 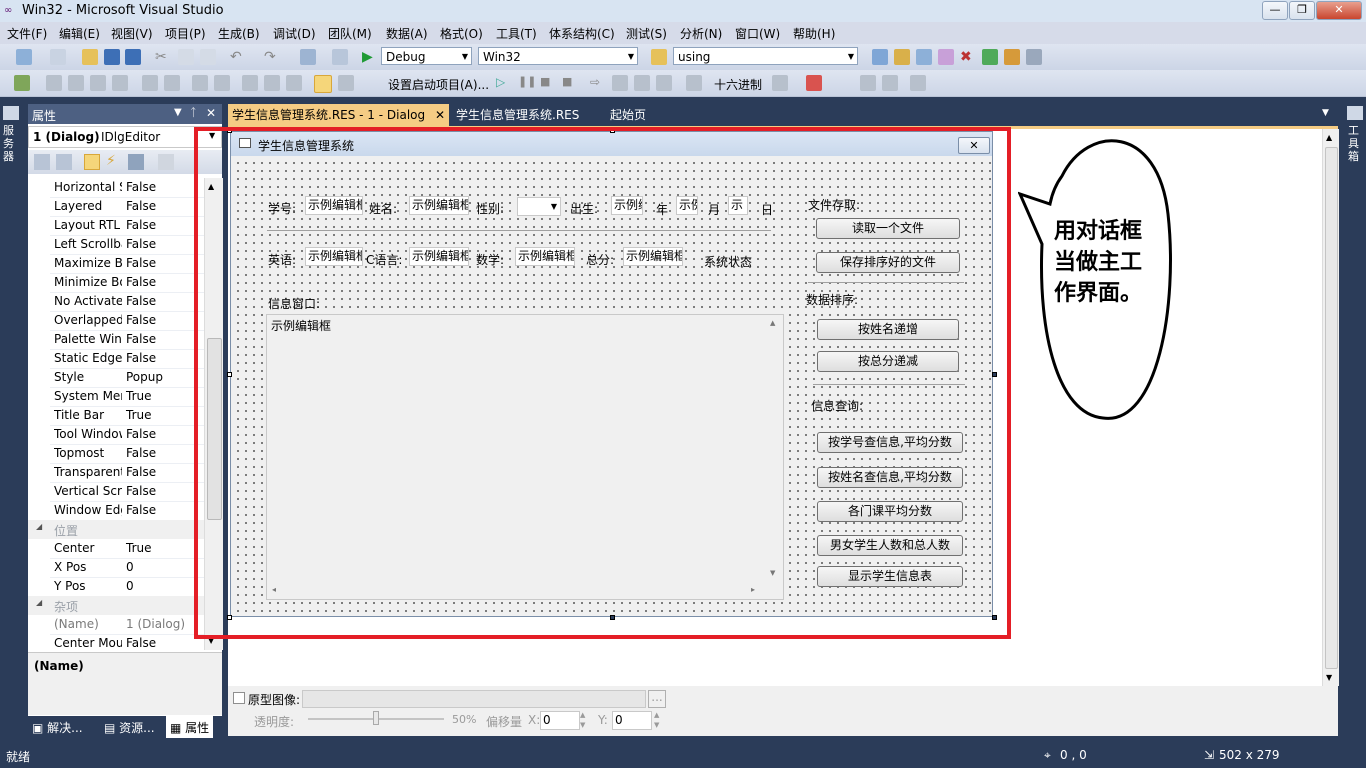 What do you see at coordinates (517, 115) in the screenshot?
I see `tab-resource-file: 学生信息管理系统.RES` at bounding box center [517, 115].